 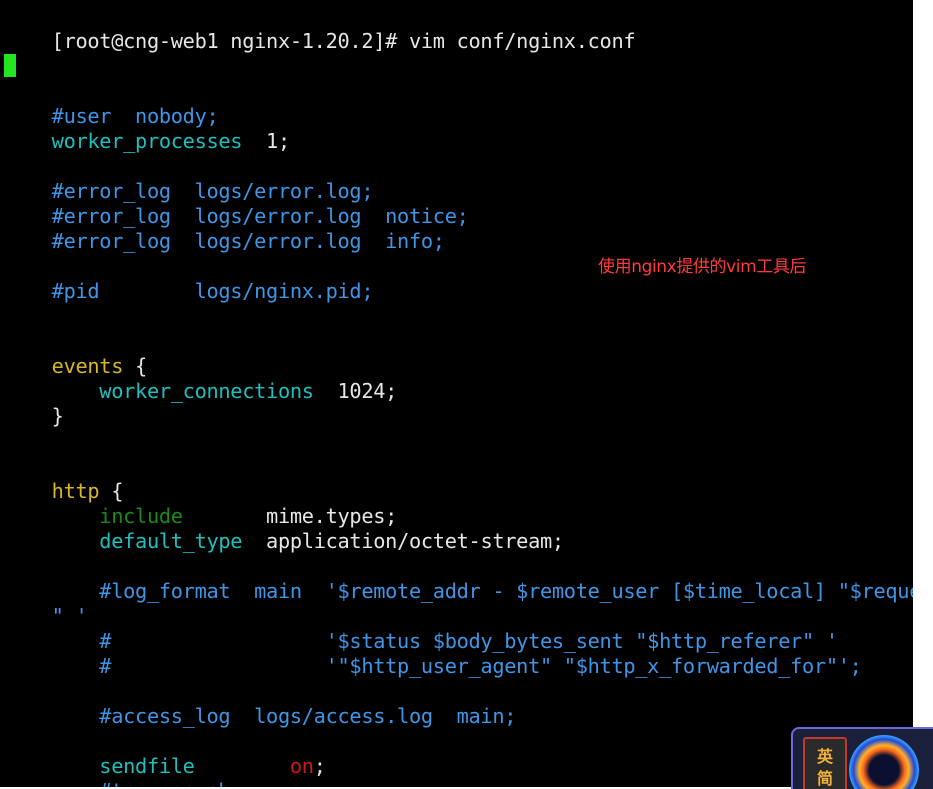 What do you see at coordinates (189, 278) in the screenshot?
I see `config-line-pid: #pid logs/nginx.pid;` at bounding box center [189, 278].